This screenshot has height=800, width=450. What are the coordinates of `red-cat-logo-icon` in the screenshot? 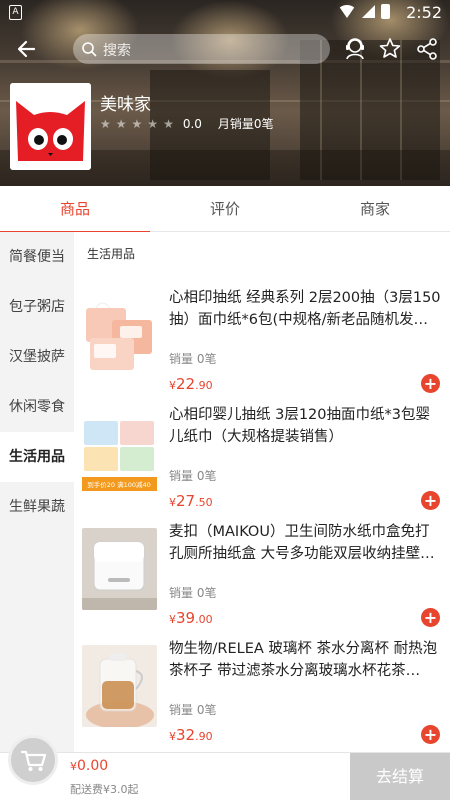 It's located at (50, 126).